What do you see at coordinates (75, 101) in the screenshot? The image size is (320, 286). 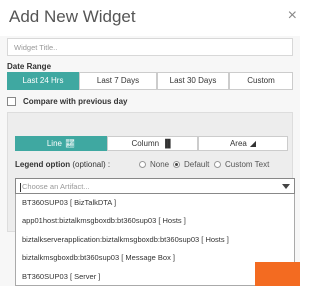 I see `compare-label: Compare with previous day` at bounding box center [75, 101].